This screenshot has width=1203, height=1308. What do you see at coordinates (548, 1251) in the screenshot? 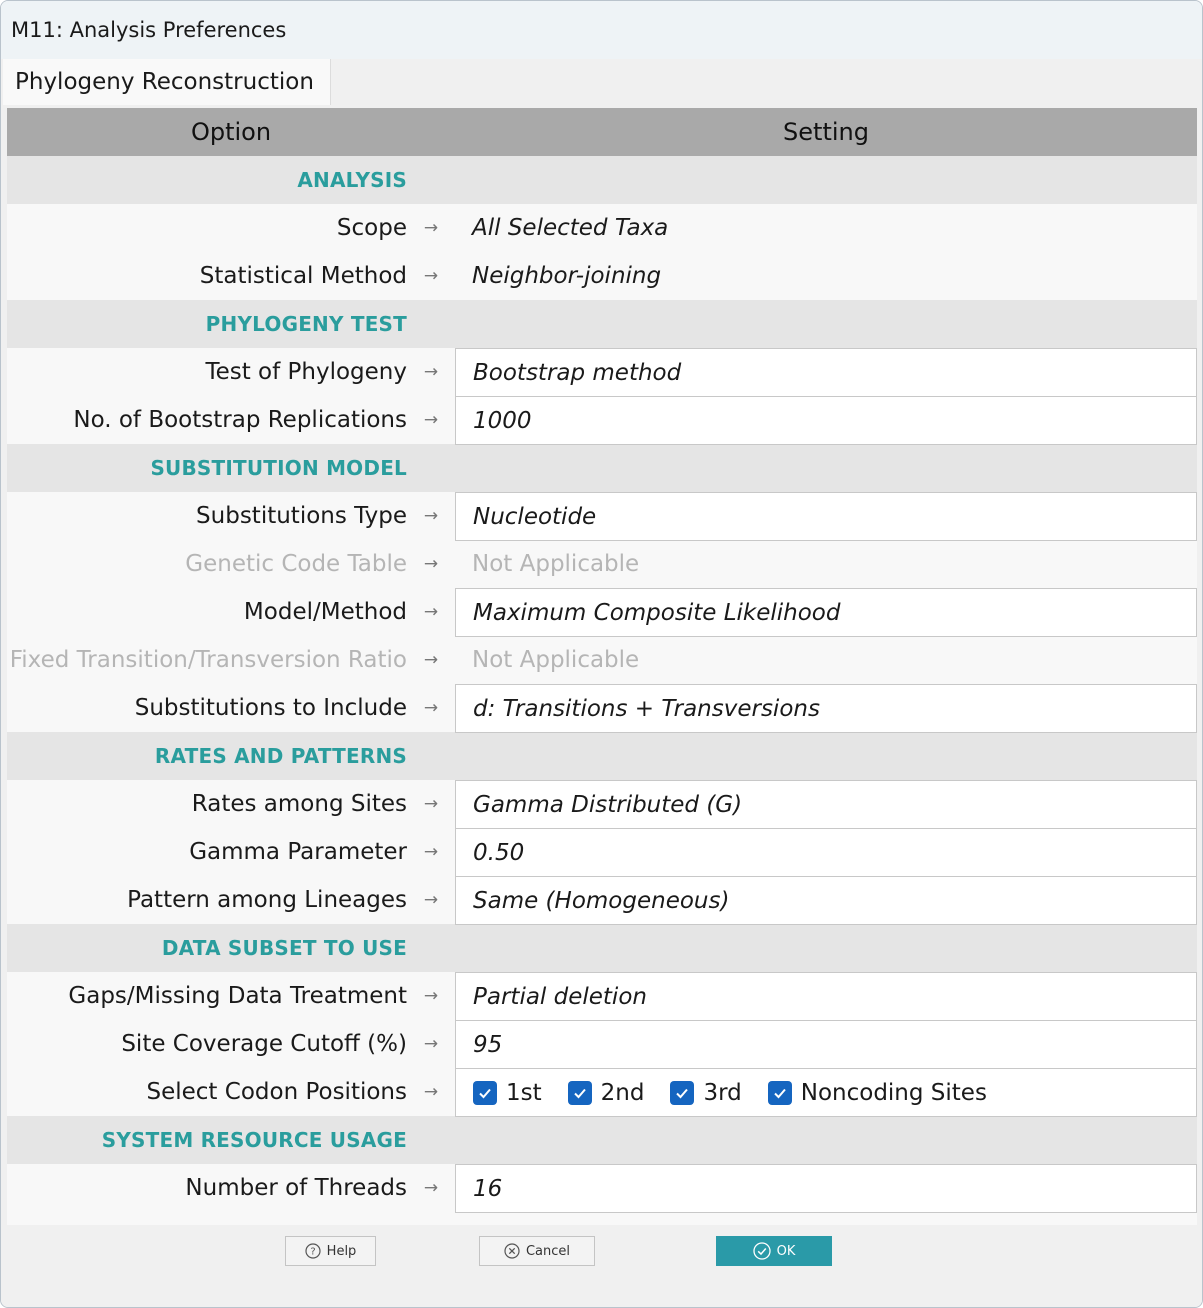
I see `cancel-label: Cancel` at bounding box center [548, 1251].